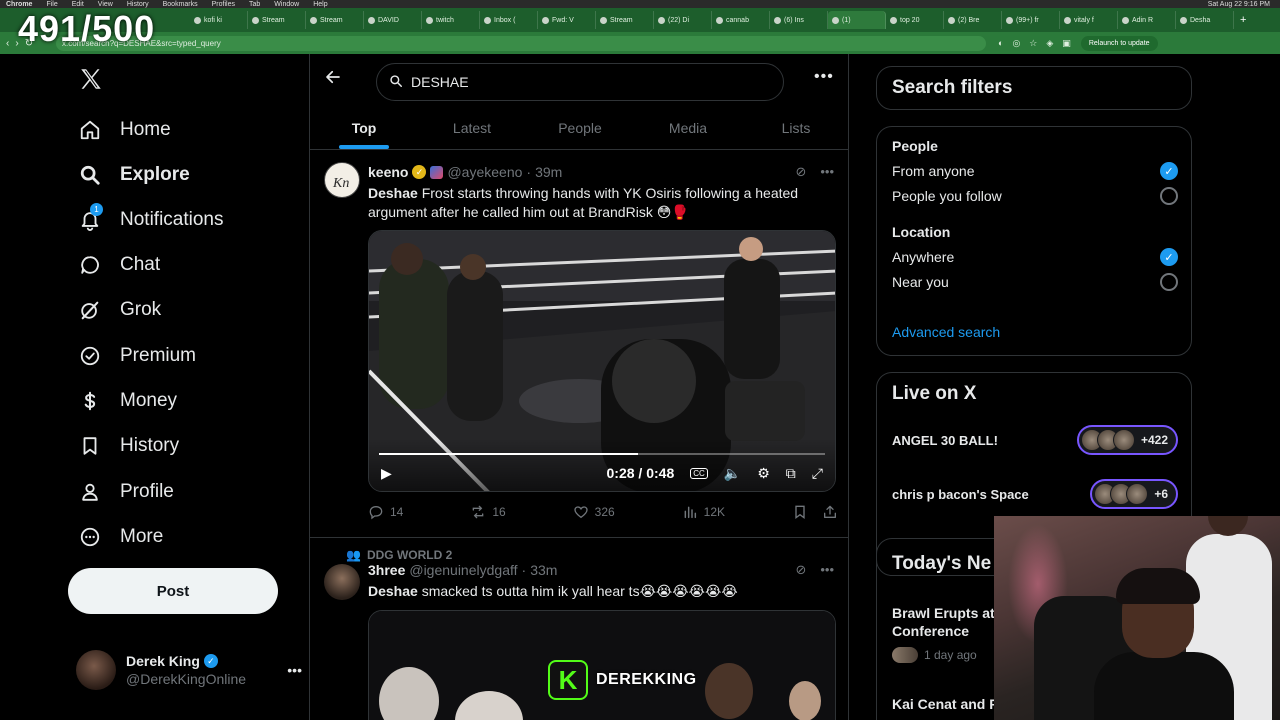 The width and height of the screenshot is (1280, 720). Describe the element at coordinates (1119, 43) in the screenshot. I see `relaunch-button: Relaunch to update` at that location.